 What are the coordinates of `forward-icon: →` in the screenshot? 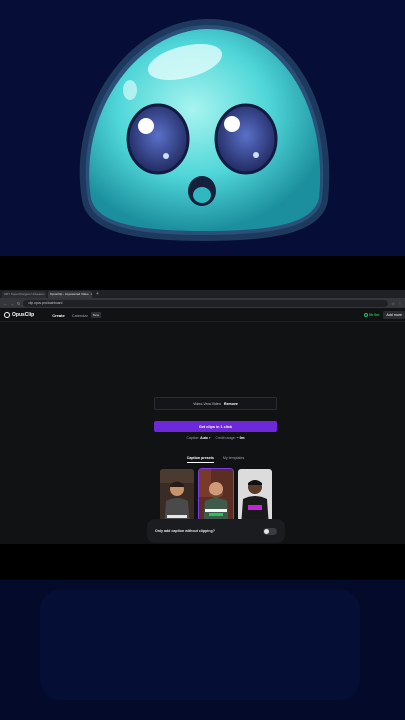 It's located at (12, 303).